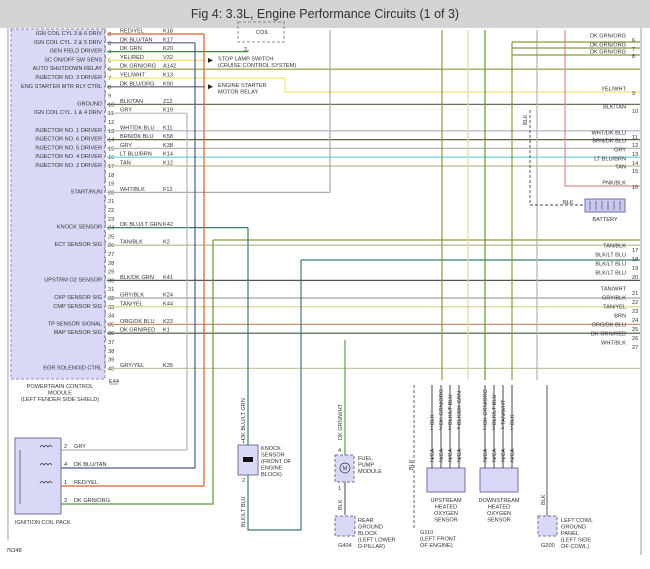  What do you see at coordinates (14, 551) in the screenshot?
I see `figure-number: 76348` at bounding box center [14, 551].